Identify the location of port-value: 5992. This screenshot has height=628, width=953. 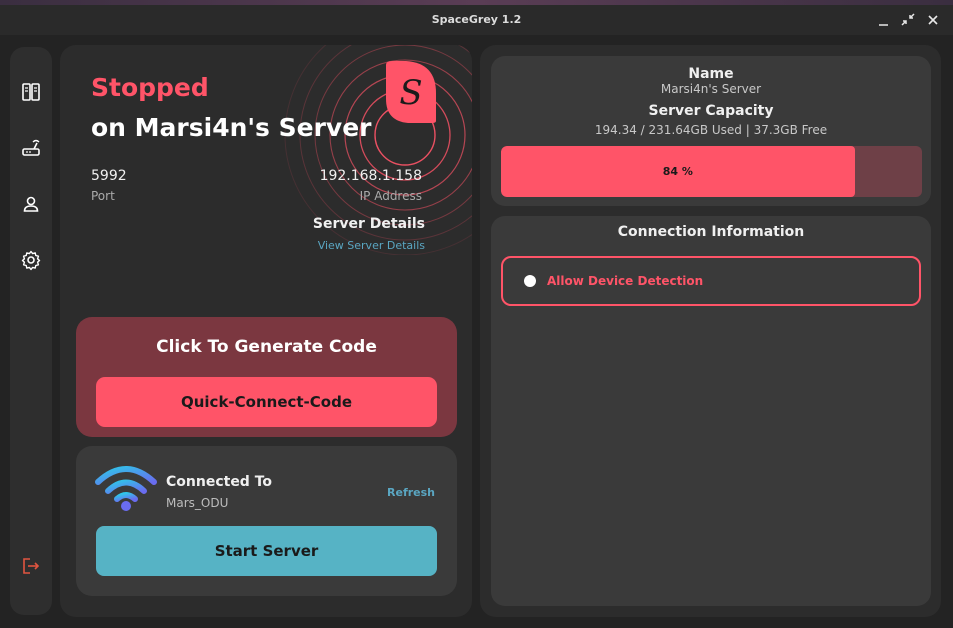
(109, 176).